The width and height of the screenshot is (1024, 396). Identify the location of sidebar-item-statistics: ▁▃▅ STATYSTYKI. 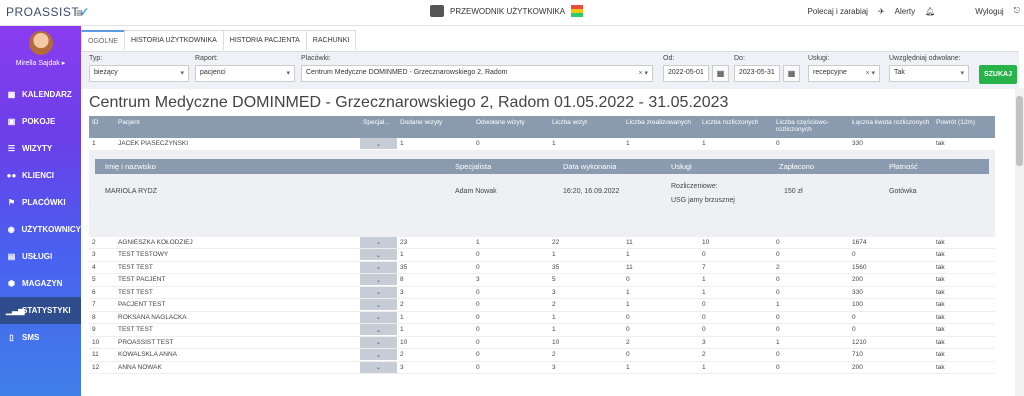
(40, 310).